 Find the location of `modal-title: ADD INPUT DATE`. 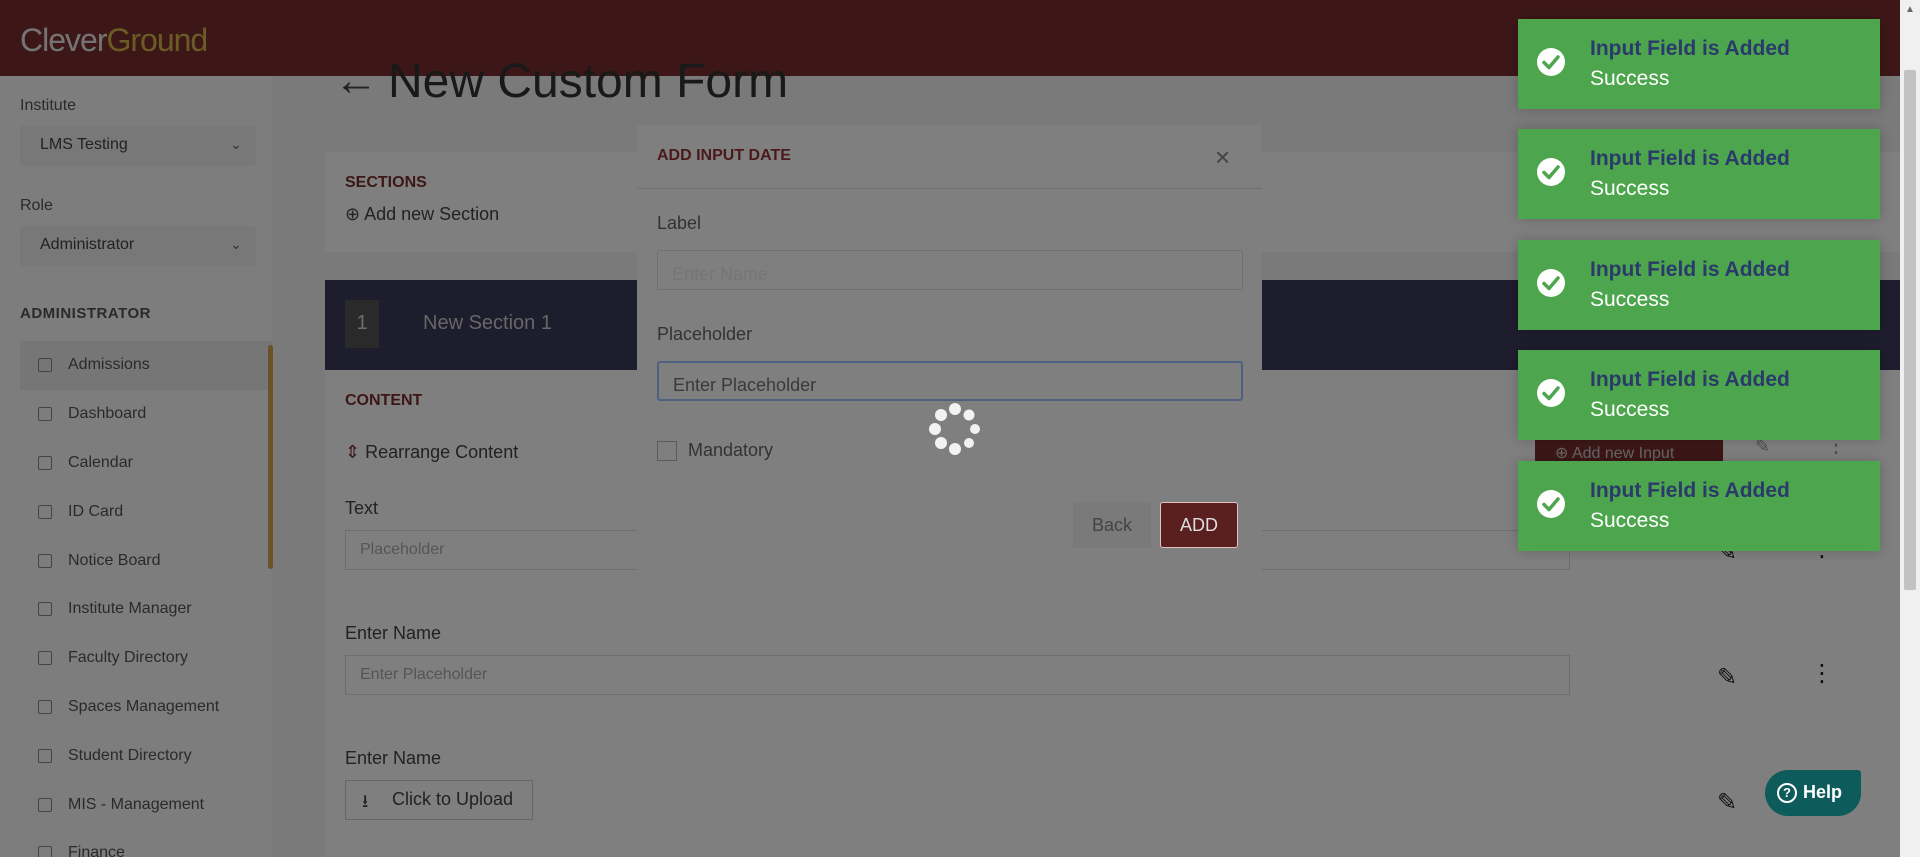

modal-title: ADD INPUT DATE is located at coordinates (724, 155).